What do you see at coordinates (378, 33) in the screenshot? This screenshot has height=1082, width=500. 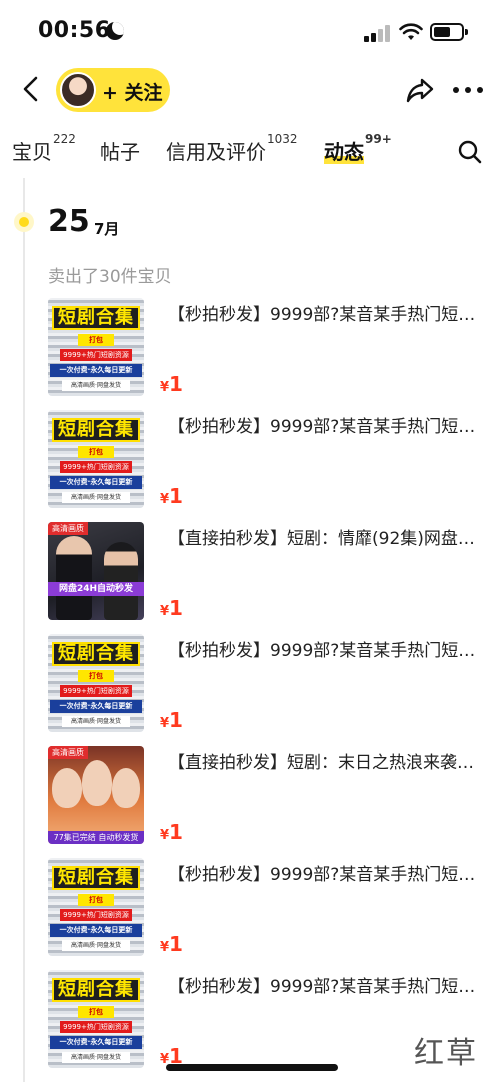 I see `cellular-signal-icon` at bounding box center [378, 33].